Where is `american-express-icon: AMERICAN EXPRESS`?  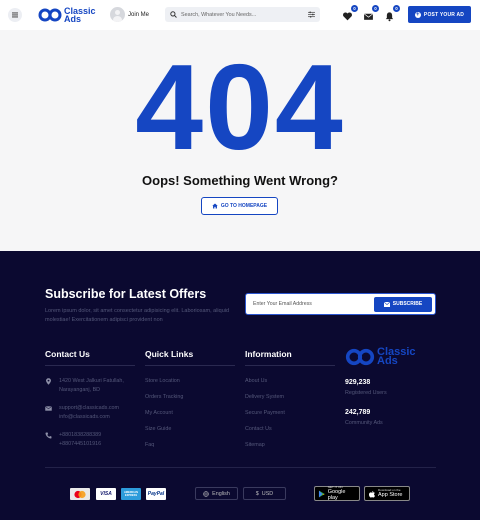
american-express-icon: AMERICAN EXPRESS is located at coordinates (131, 494).